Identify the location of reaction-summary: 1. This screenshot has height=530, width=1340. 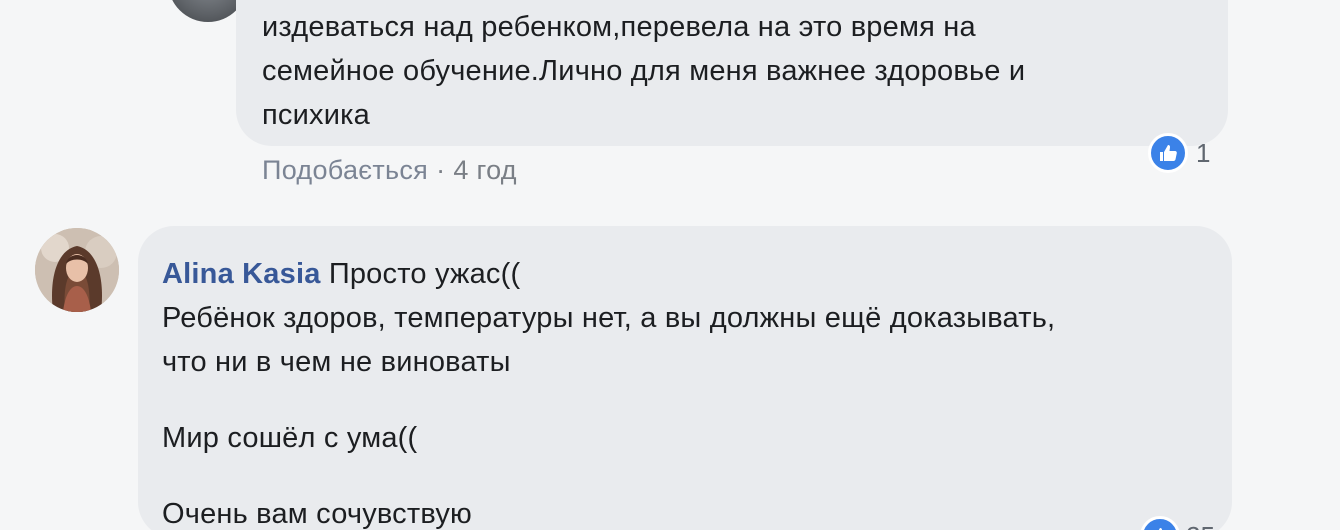
(1179, 153).